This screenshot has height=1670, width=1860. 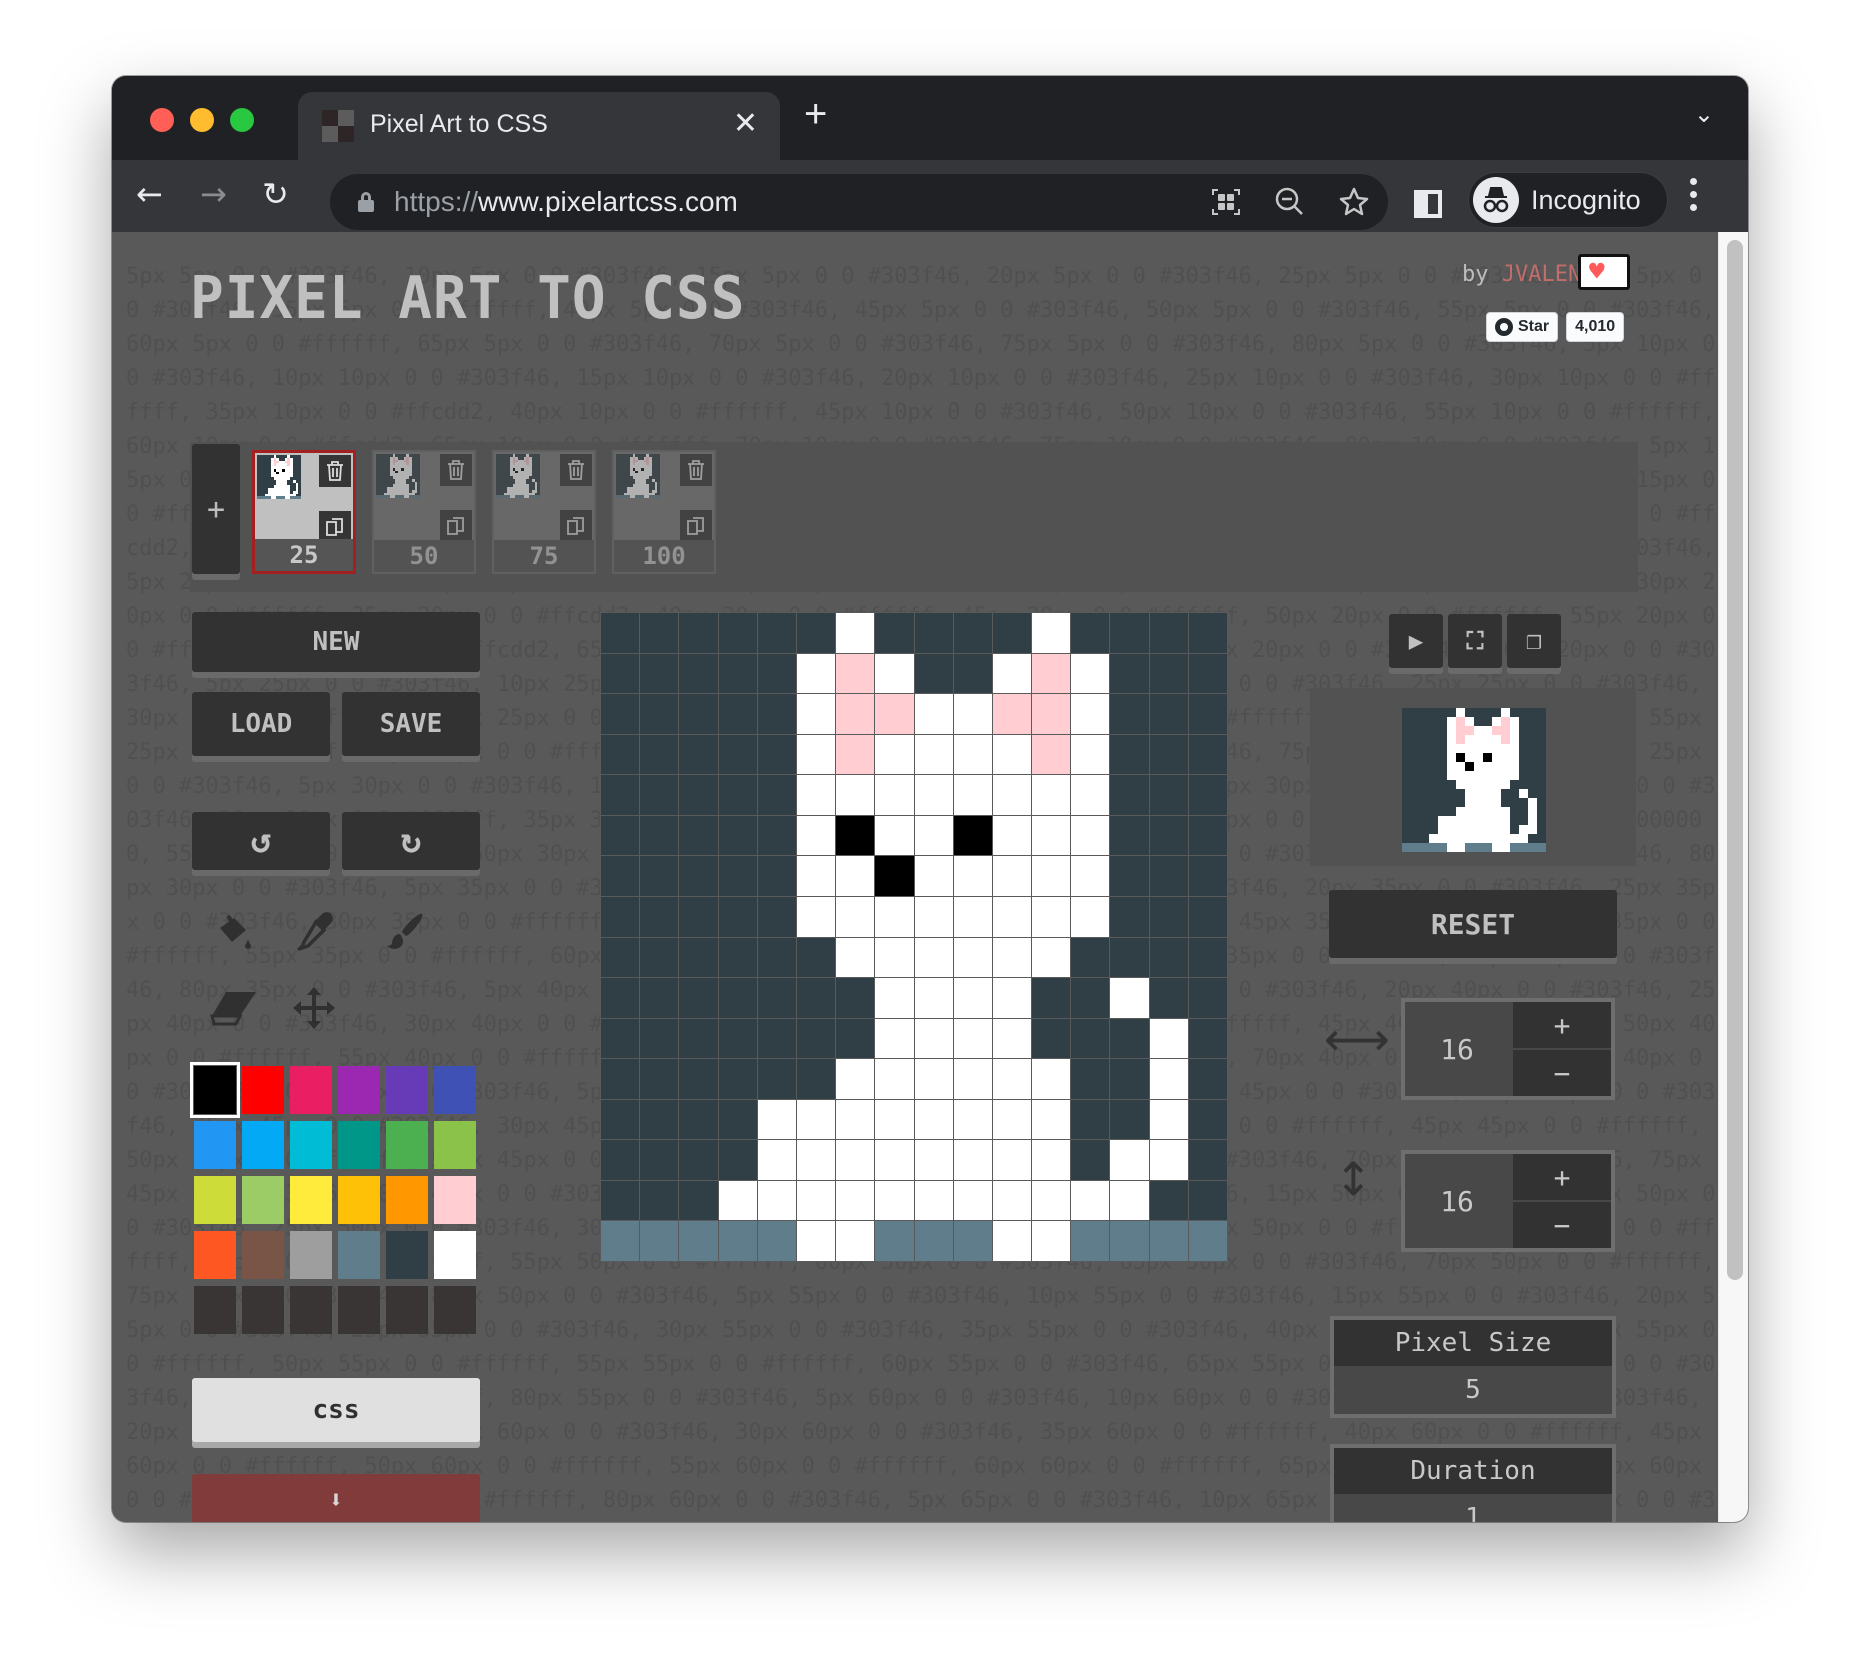 I want to click on eraser-tool, so click(x=234, y=1008).